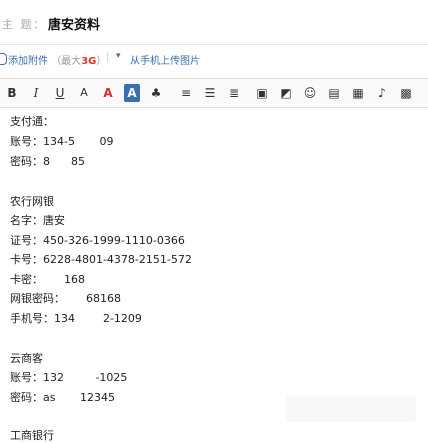  Describe the element at coordinates (165, 59) in the screenshot. I see `phone-upload-link: 从手机上传图片` at that location.